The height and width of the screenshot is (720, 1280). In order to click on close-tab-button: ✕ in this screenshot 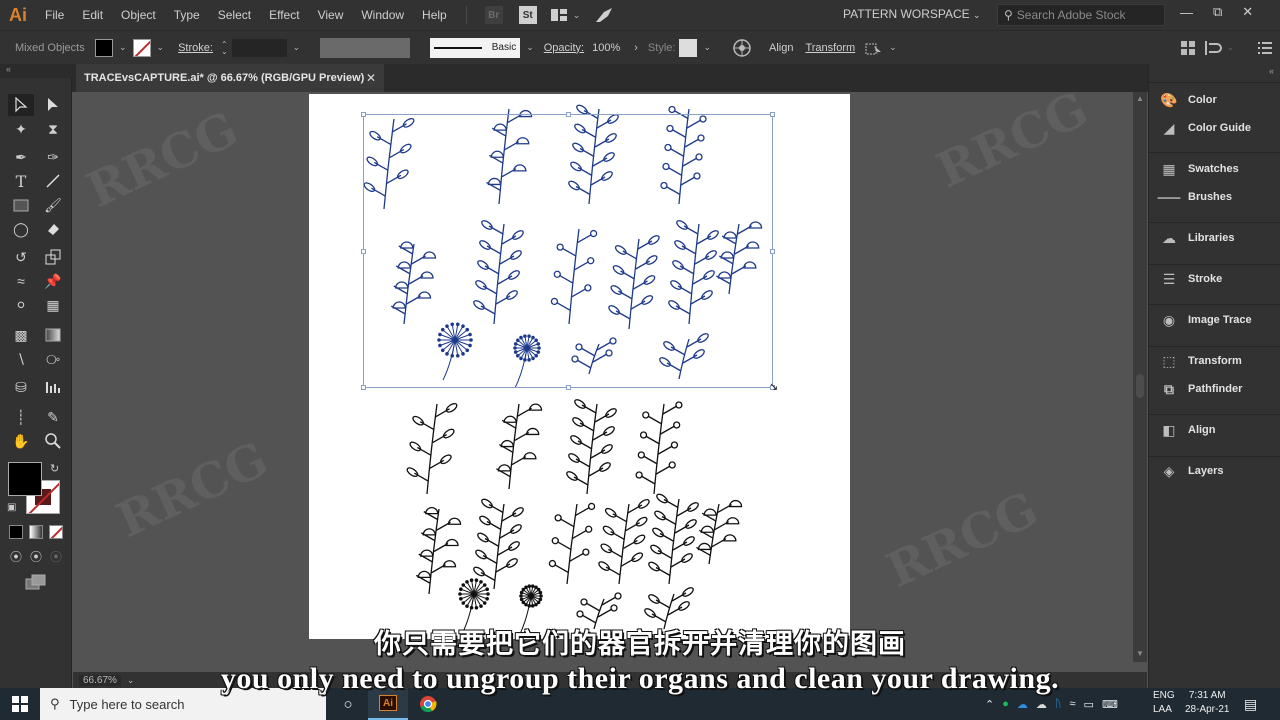, I will do `click(371, 78)`.